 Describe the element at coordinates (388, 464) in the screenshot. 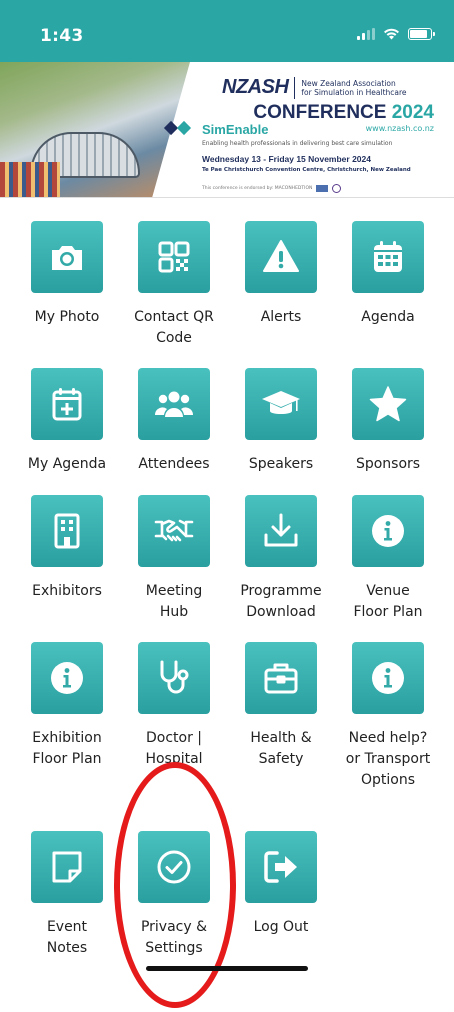

I see `menu-item-label: Sponsors` at that location.